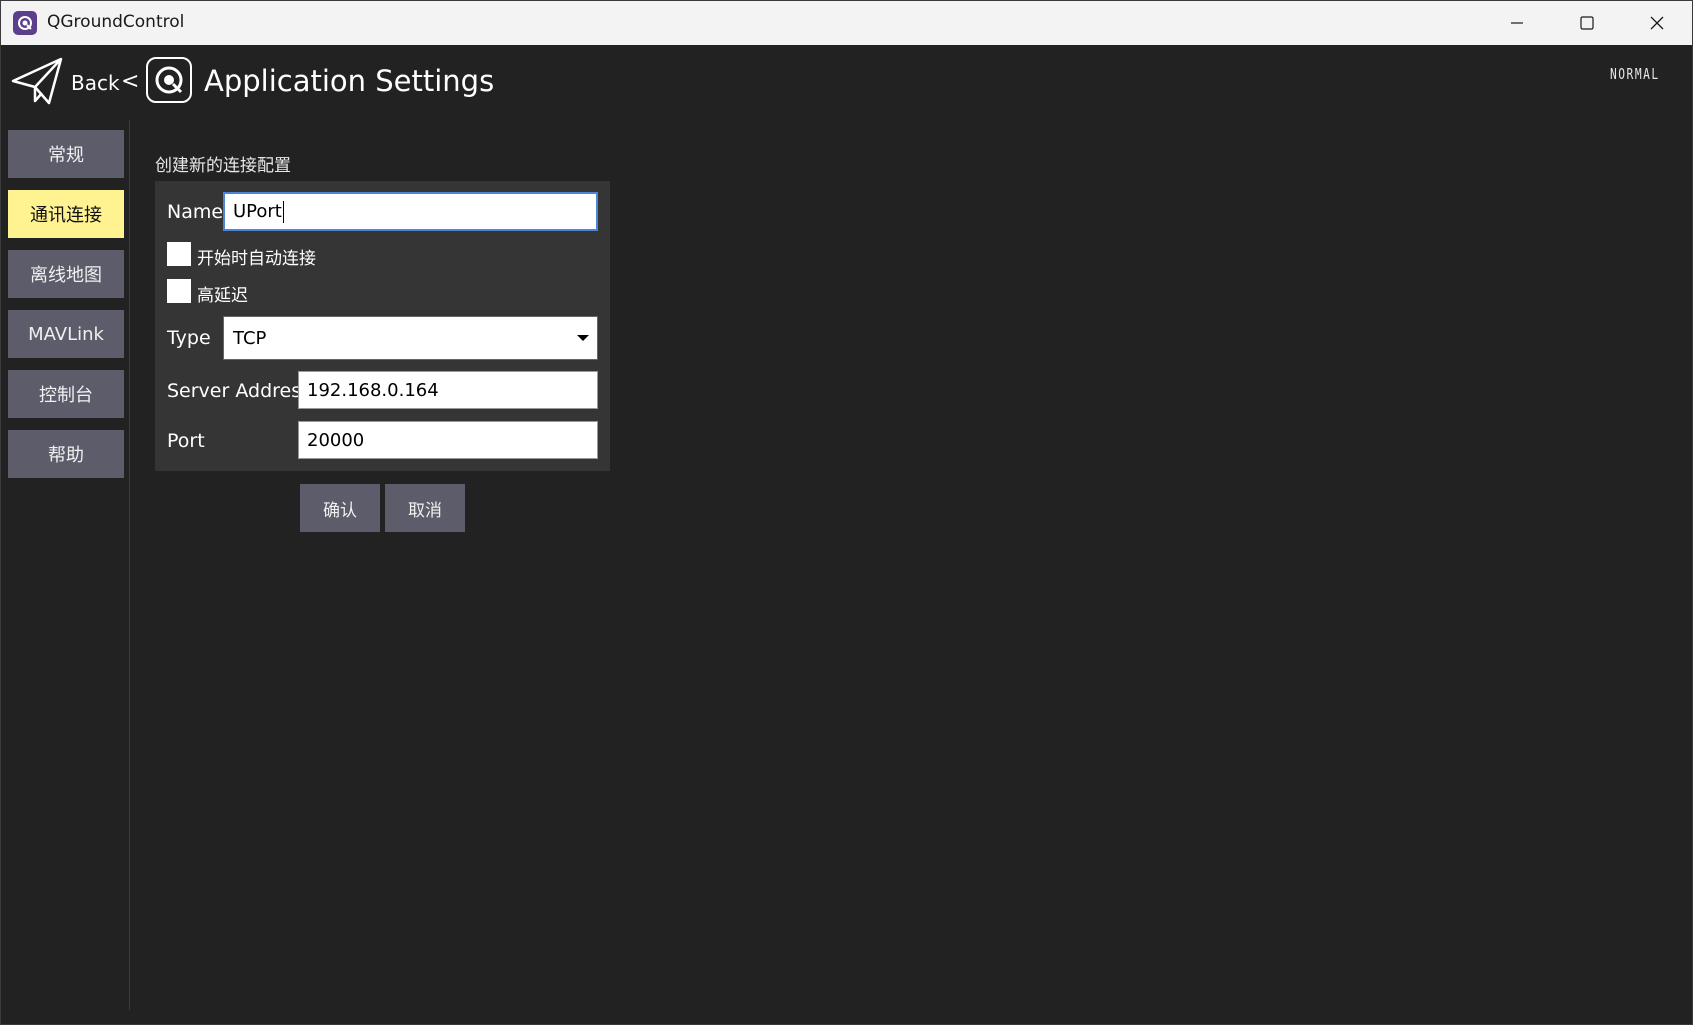 Image resolution: width=1693 pixels, height=1025 pixels. Describe the element at coordinates (1635, 74) in the screenshot. I see `flight-mode-indicator: NORMAL` at that location.